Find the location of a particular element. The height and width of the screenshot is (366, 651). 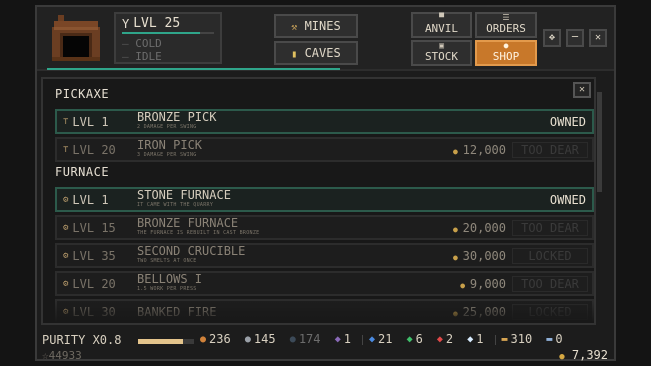

shop-item-row: ⊤ LVL 1 BRONZE PICK 2 DAMAGE PER SWING OWNED is located at coordinates (324, 121).